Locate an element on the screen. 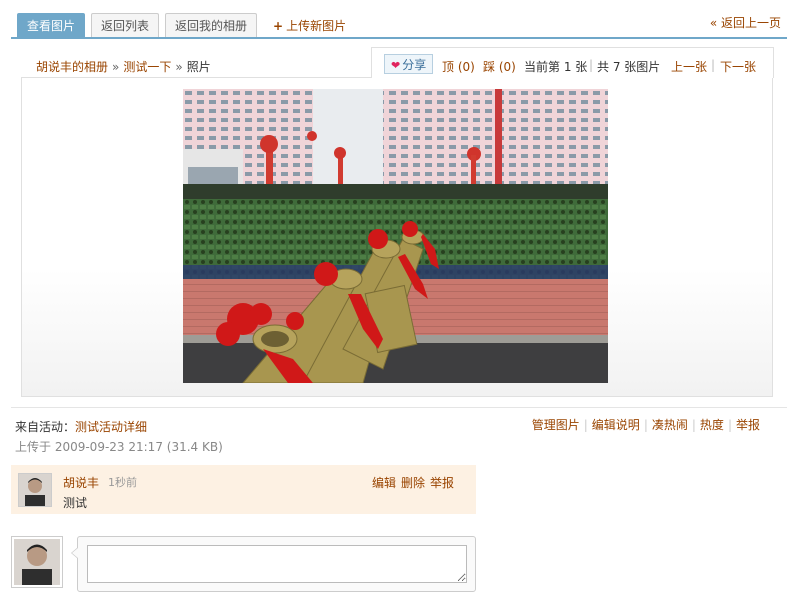 The width and height of the screenshot is (789, 594). current-position-text: 当前第 1 张 is located at coordinates (556, 67).